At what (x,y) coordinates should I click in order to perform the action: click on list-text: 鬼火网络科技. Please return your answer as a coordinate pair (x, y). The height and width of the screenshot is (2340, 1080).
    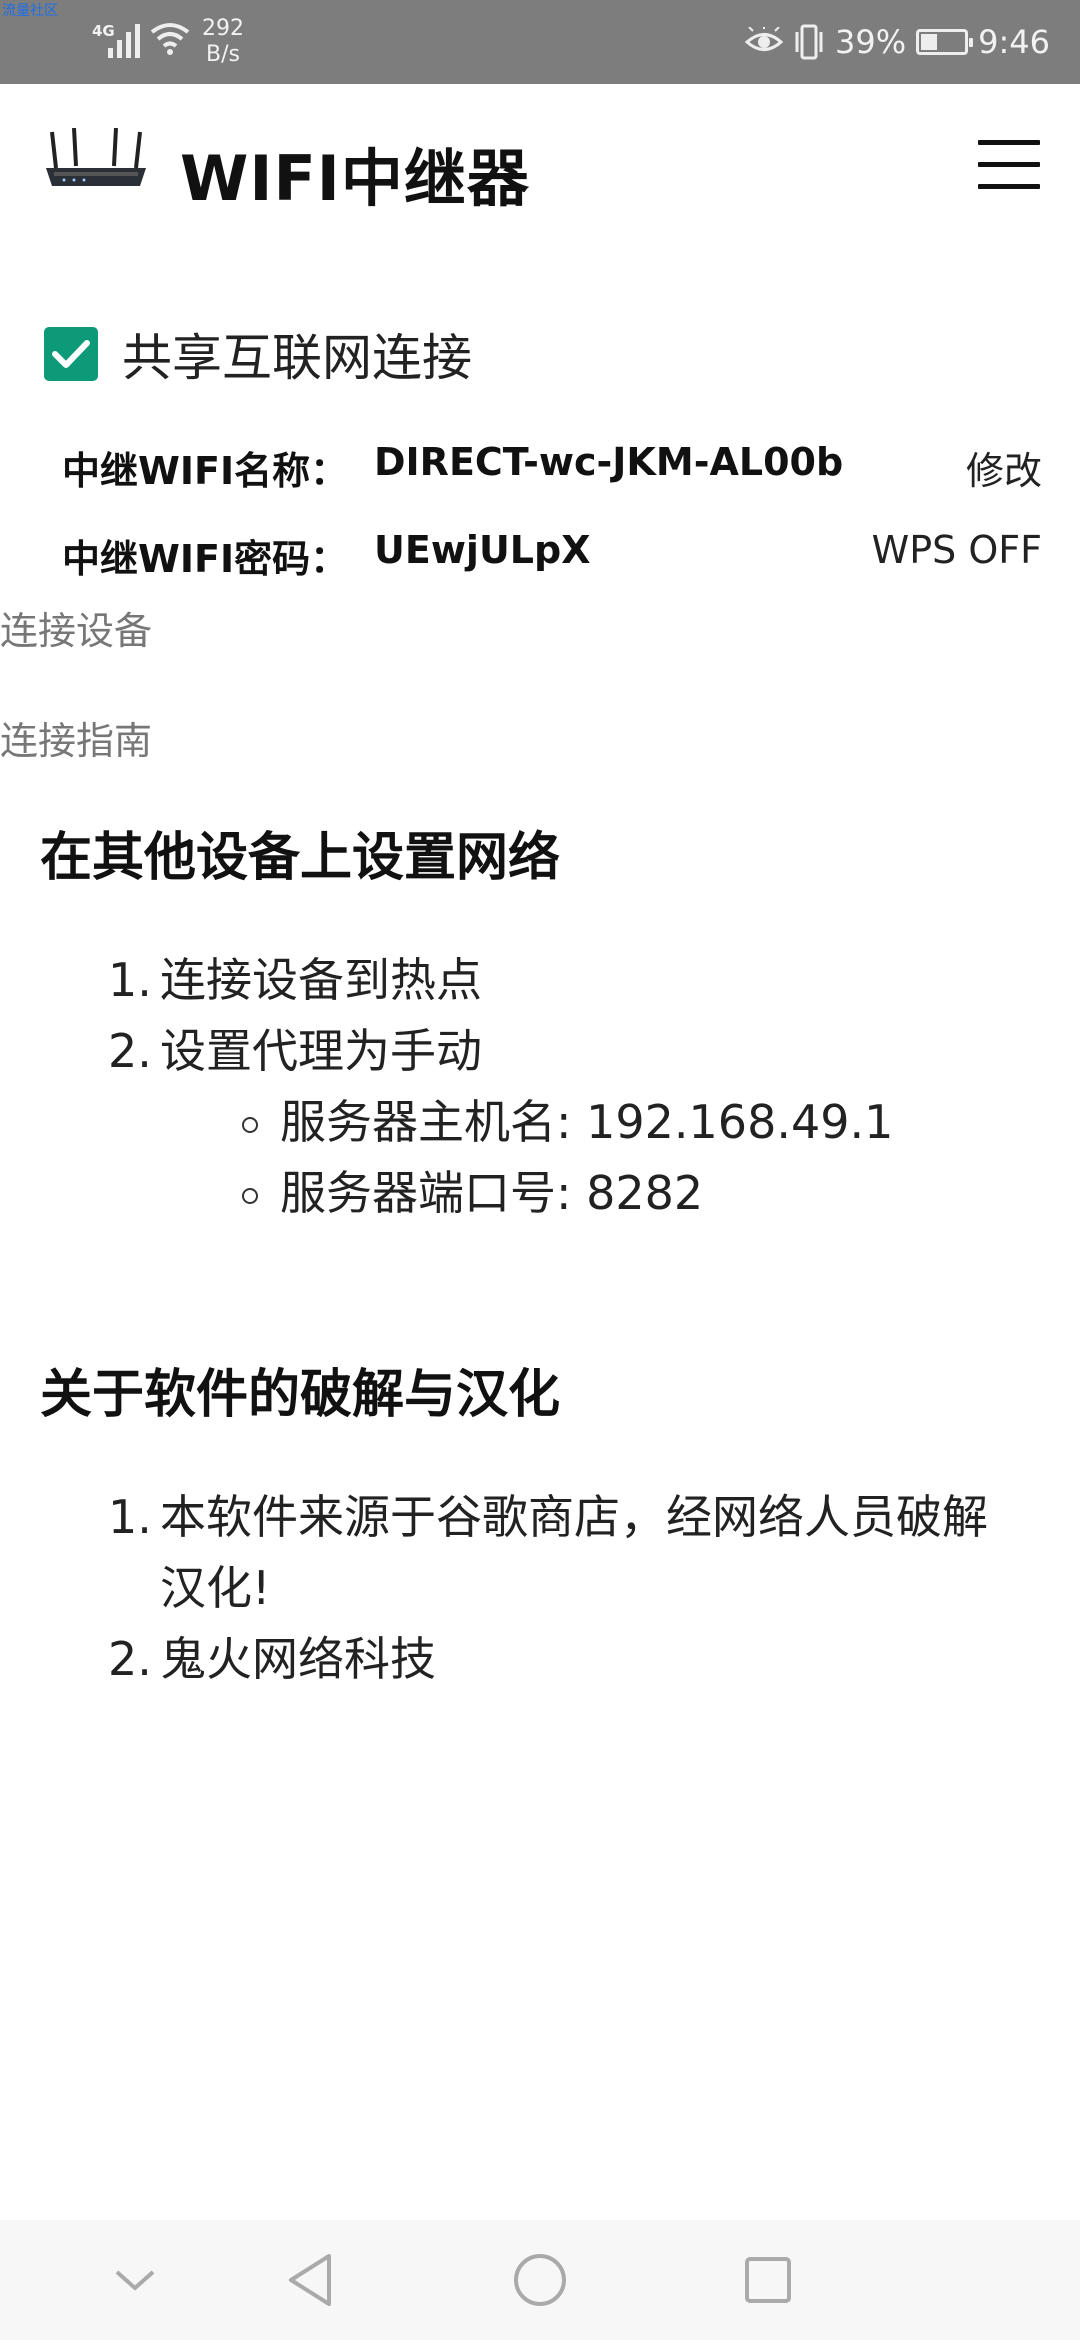
    Looking at the image, I should click on (298, 1659).